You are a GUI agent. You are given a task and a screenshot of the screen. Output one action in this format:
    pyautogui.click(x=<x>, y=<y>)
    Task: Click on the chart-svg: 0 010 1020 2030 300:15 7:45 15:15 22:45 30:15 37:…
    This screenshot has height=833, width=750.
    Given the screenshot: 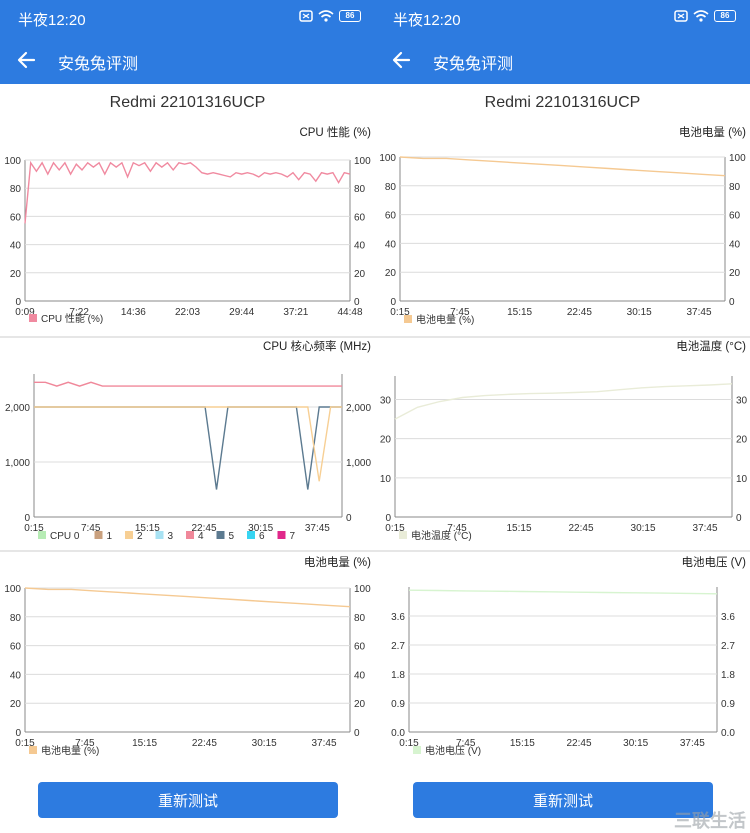 What is the action you would take?
    pyautogui.click(x=564, y=459)
    